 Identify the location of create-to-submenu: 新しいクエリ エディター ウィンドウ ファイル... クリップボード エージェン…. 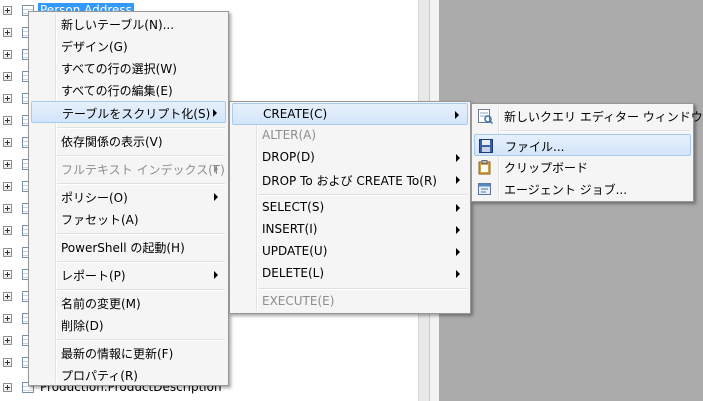
(587, 152).